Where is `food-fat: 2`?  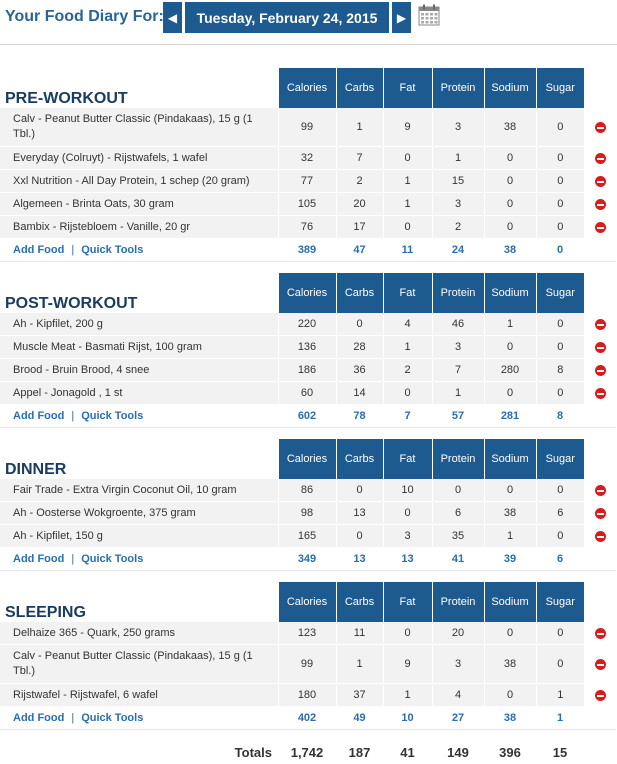 food-fat: 2 is located at coordinates (407, 370).